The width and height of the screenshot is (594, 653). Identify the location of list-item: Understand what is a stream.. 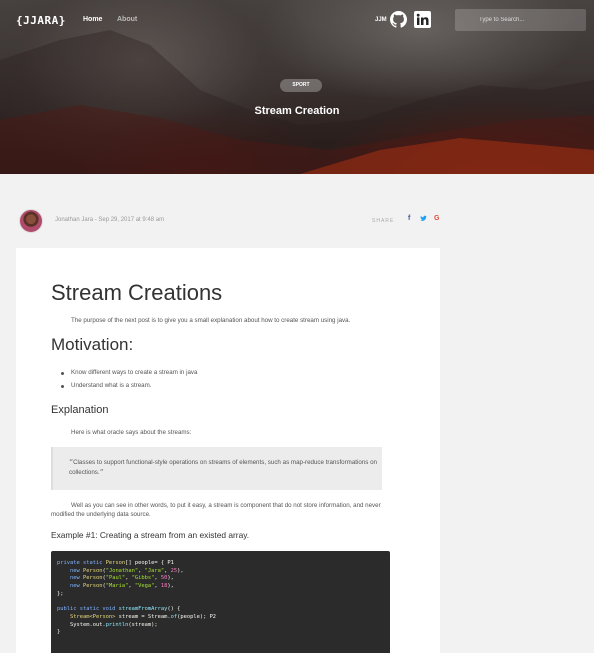
(111, 385).